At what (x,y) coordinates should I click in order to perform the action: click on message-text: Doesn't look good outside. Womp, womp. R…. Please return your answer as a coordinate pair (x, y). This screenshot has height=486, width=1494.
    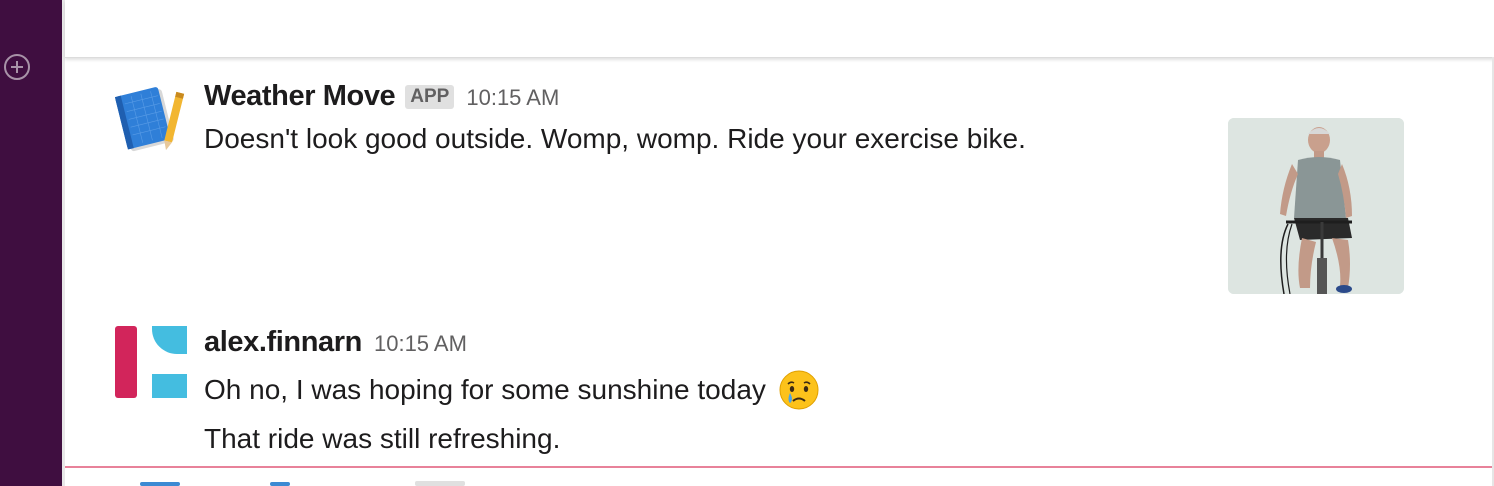
    Looking at the image, I should click on (615, 138).